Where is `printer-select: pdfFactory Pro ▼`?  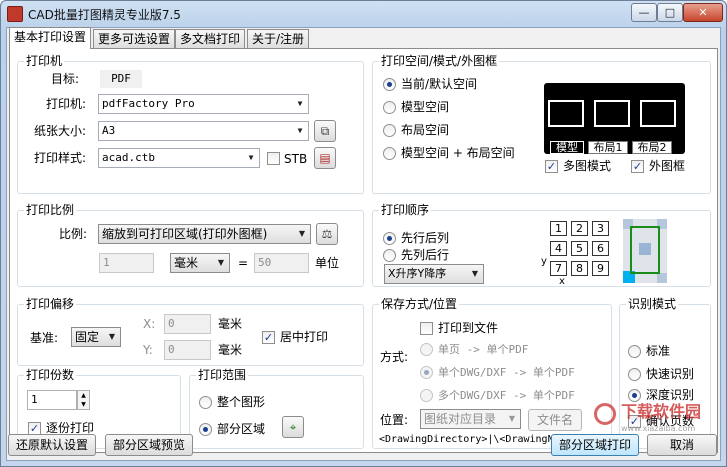
printer-select: pdfFactory Pro ▼ is located at coordinates (203, 104).